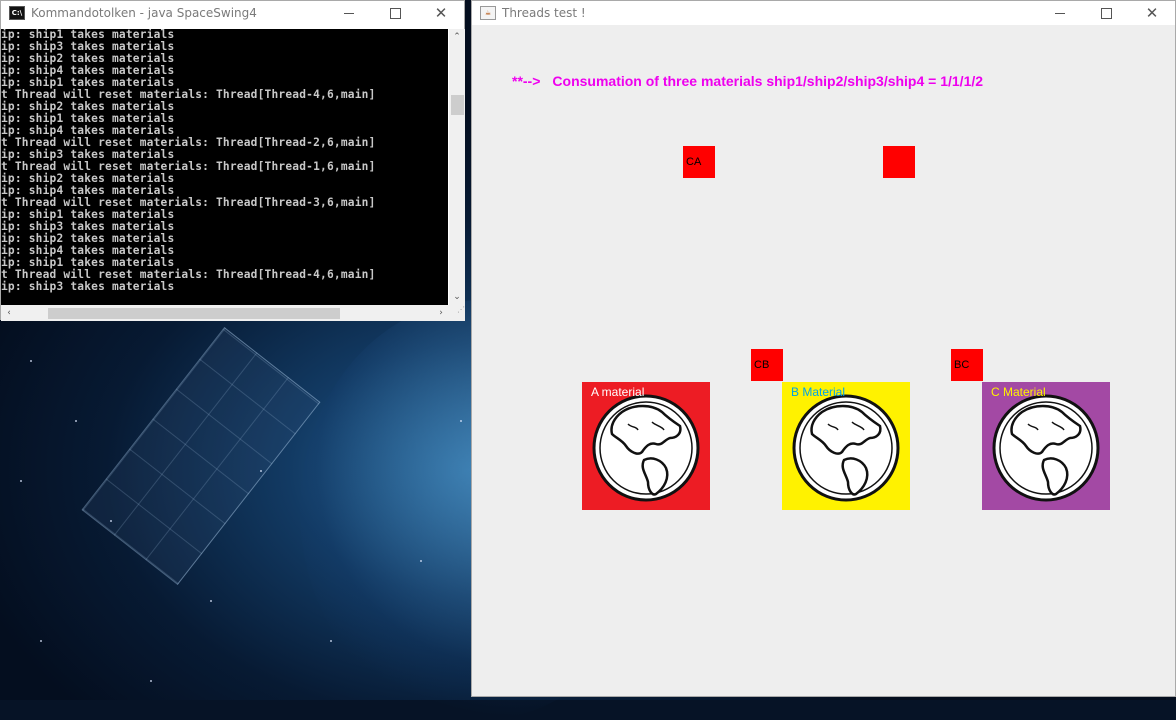 The width and height of the screenshot is (1176, 720). Describe the element at coordinates (967, 365) in the screenshot. I see `ship-4: BC` at that location.